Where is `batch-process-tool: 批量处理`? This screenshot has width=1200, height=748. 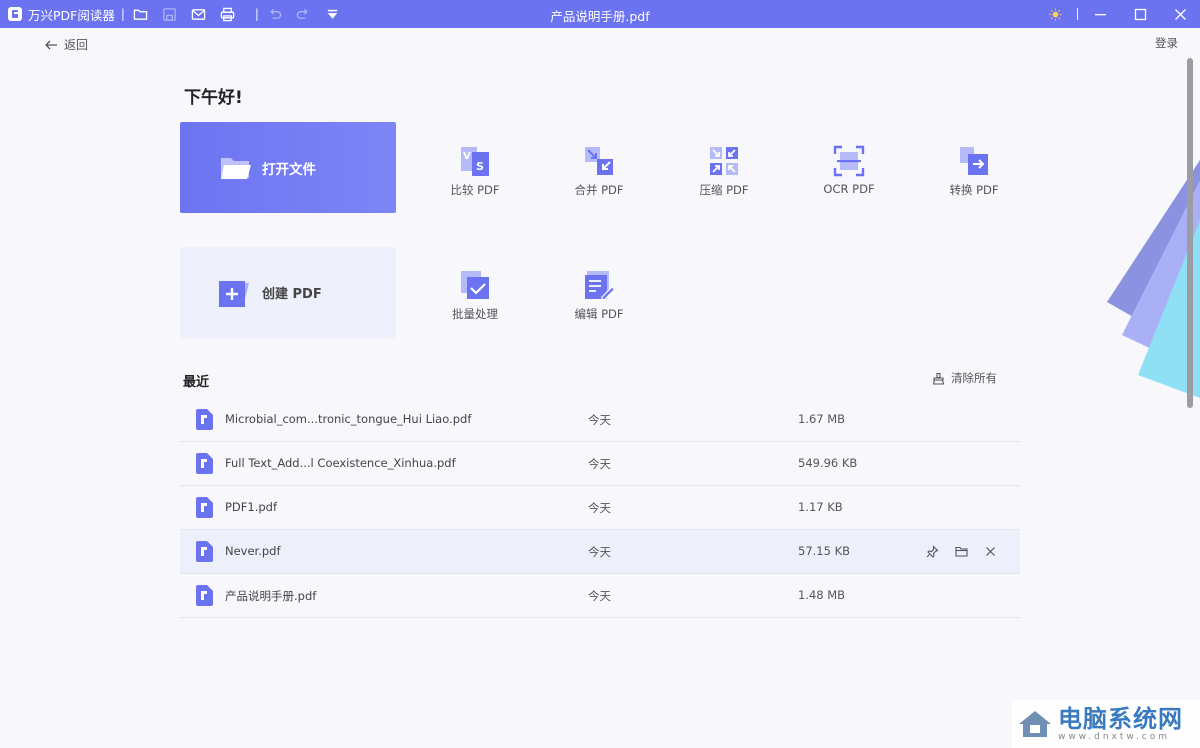
batch-process-tool: 批量处理 is located at coordinates (475, 295).